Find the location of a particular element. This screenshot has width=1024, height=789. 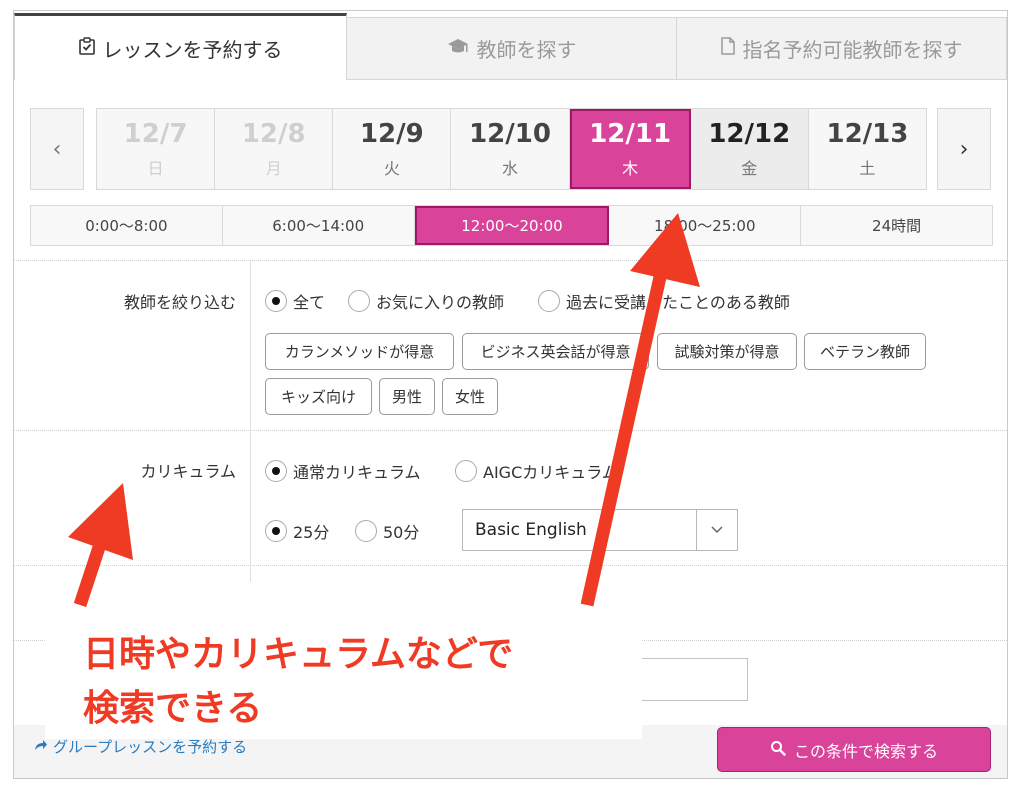

course-select-value: Basic English is located at coordinates (531, 530).